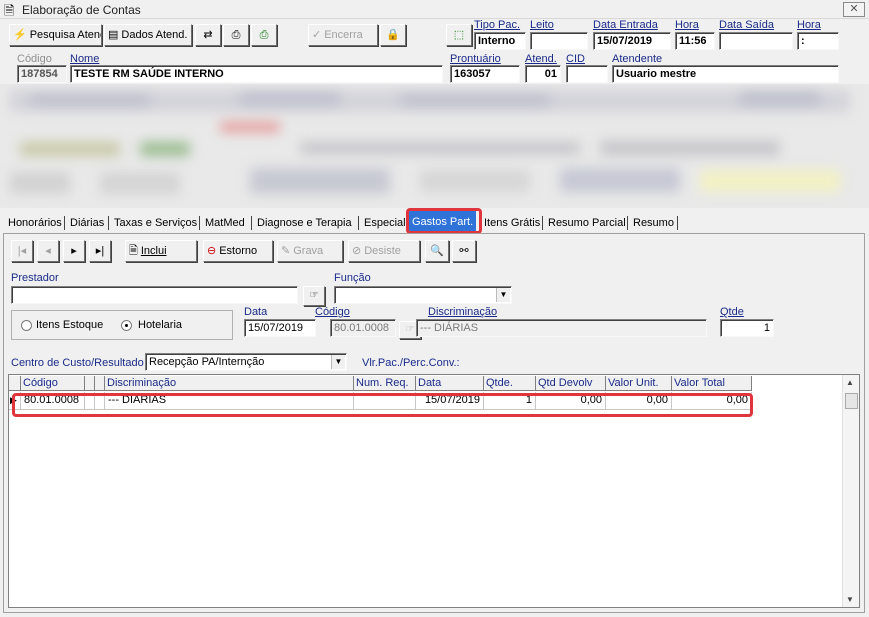  I want to click on atendente-field: Usuario mestre, so click(725, 74).